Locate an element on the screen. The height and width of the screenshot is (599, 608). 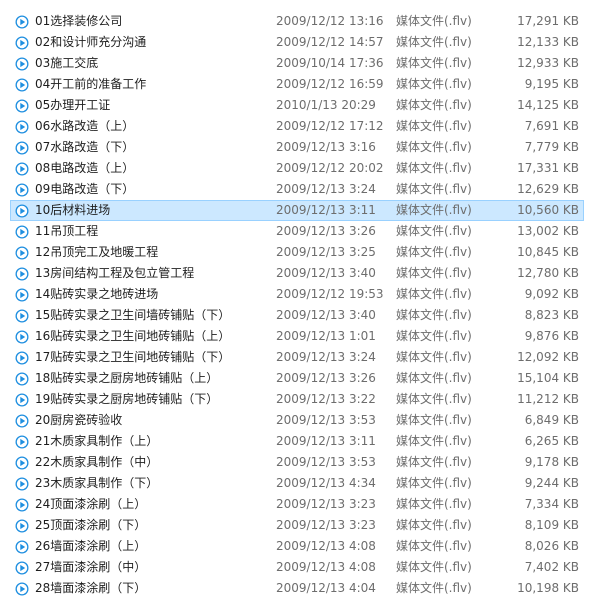
file-date: 2009/12/13 1:01 is located at coordinates (326, 336).